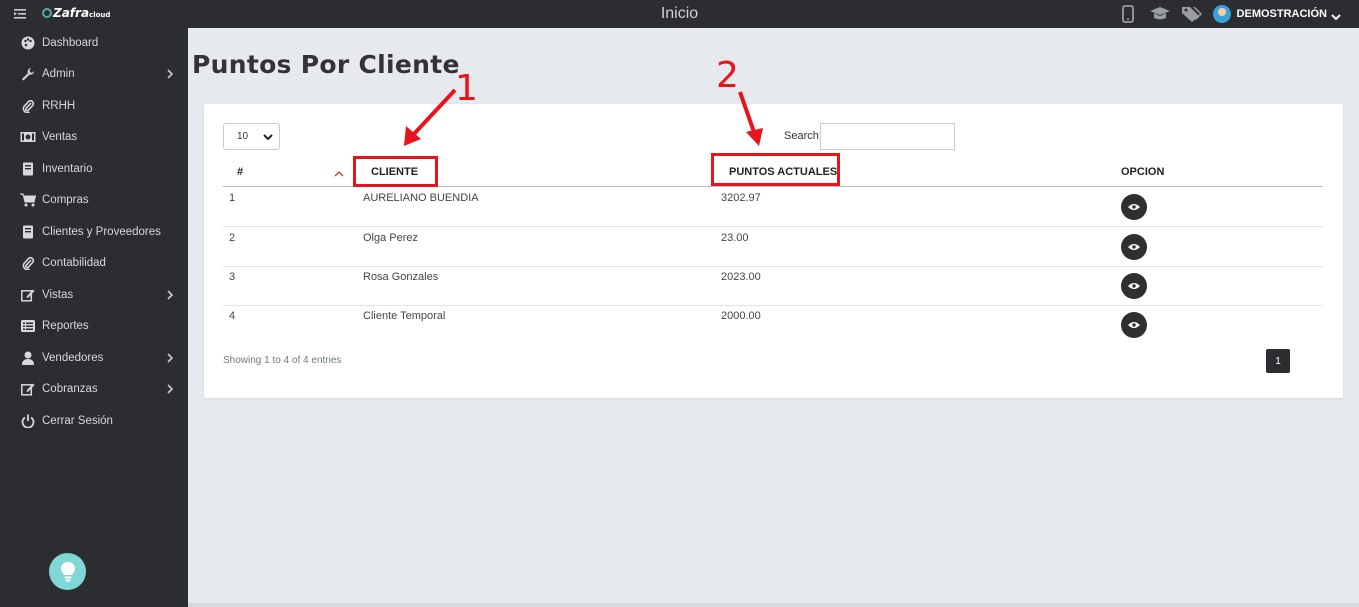 This screenshot has width=1359, height=607. Describe the element at coordinates (70, 43) in the screenshot. I see `sidebar-item-label: Dashboard` at that location.